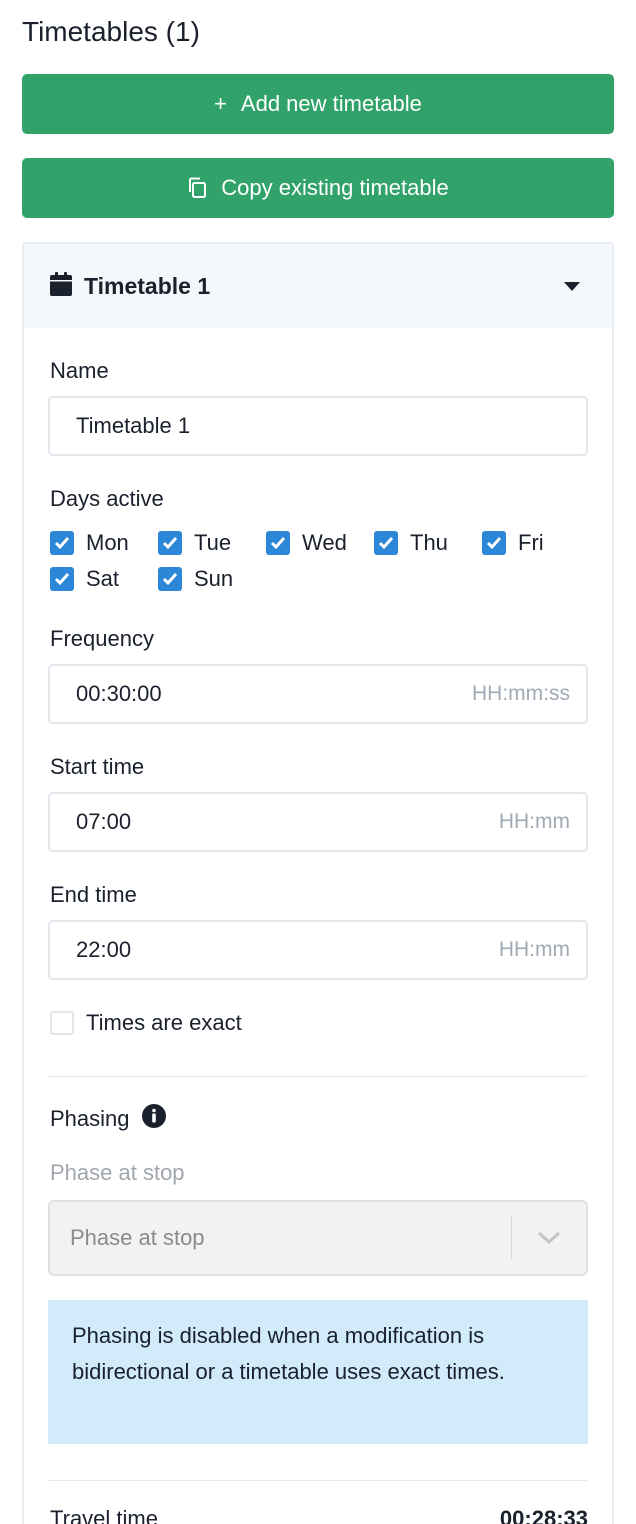  Describe the element at coordinates (137, 1237) in the screenshot. I see `phase-at-stop-placeholder: Phase at stop` at that location.